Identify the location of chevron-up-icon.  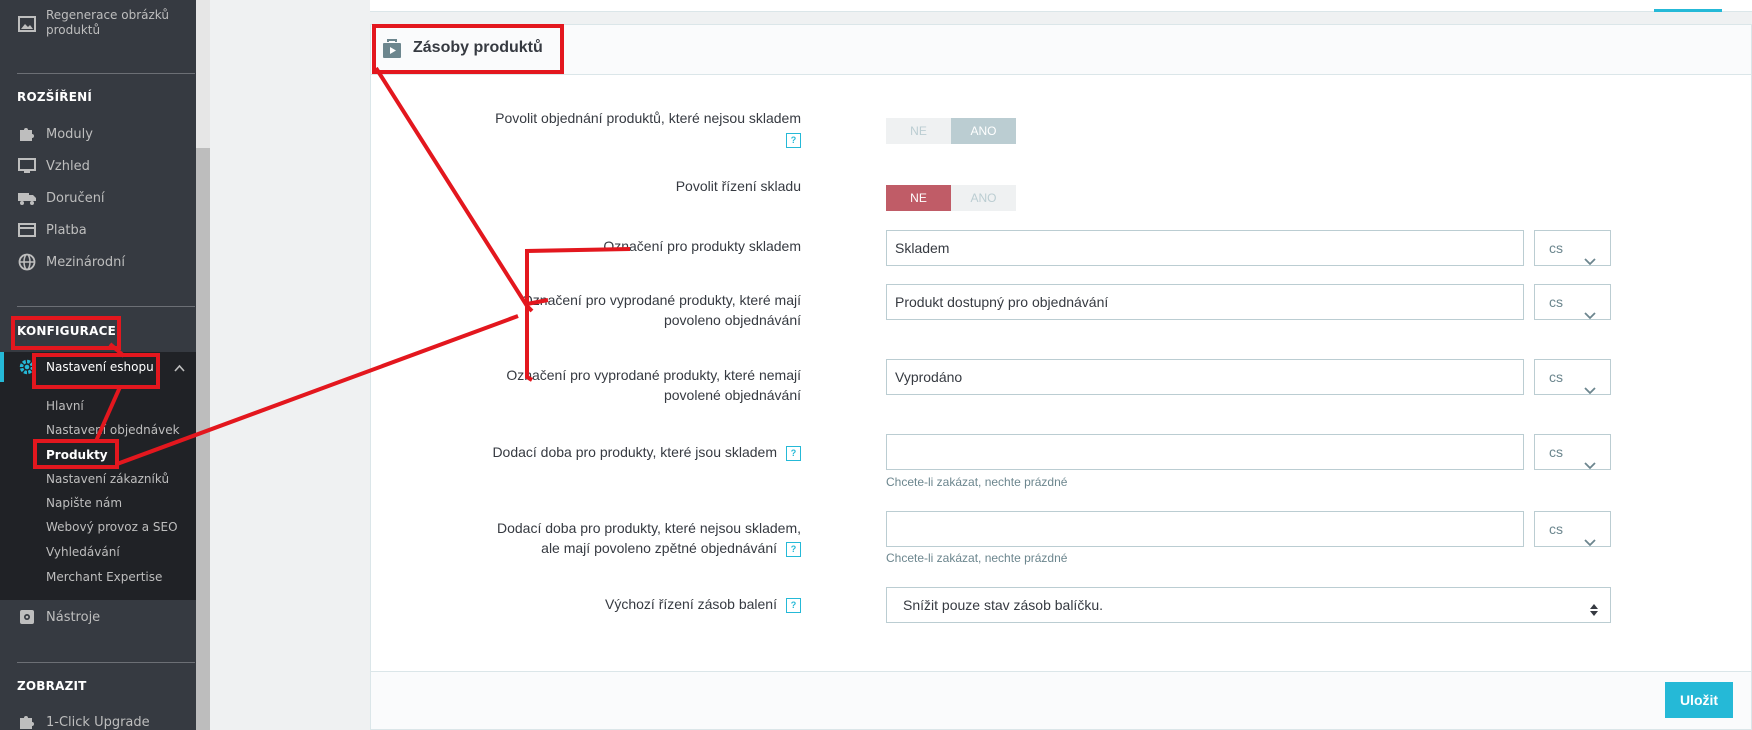
(179, 368).